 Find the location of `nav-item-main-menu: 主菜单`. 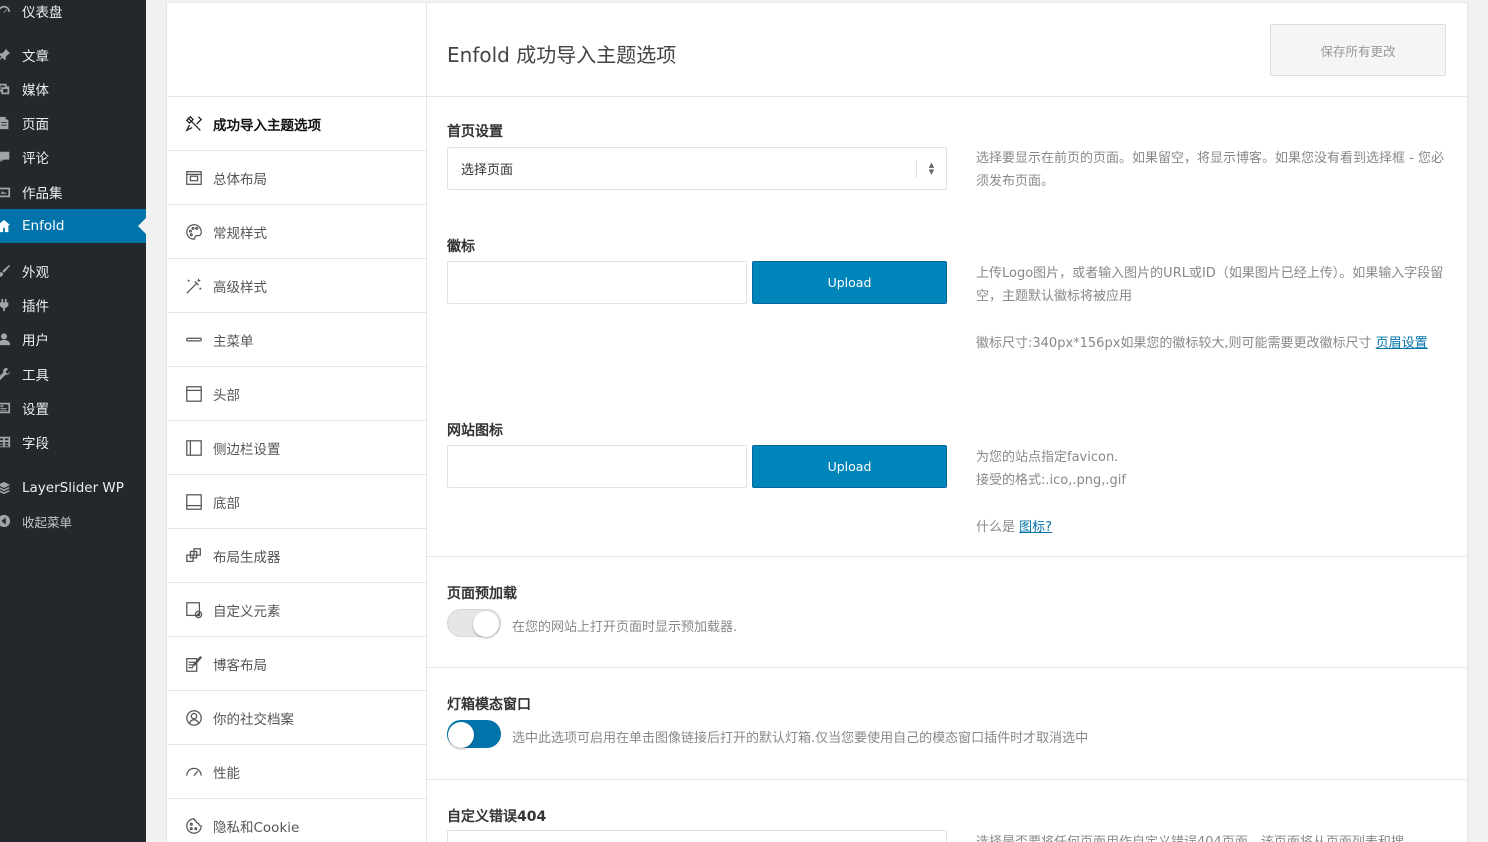

nav-item-main-menu: 主菜单 is located at coordinates (296, 340).